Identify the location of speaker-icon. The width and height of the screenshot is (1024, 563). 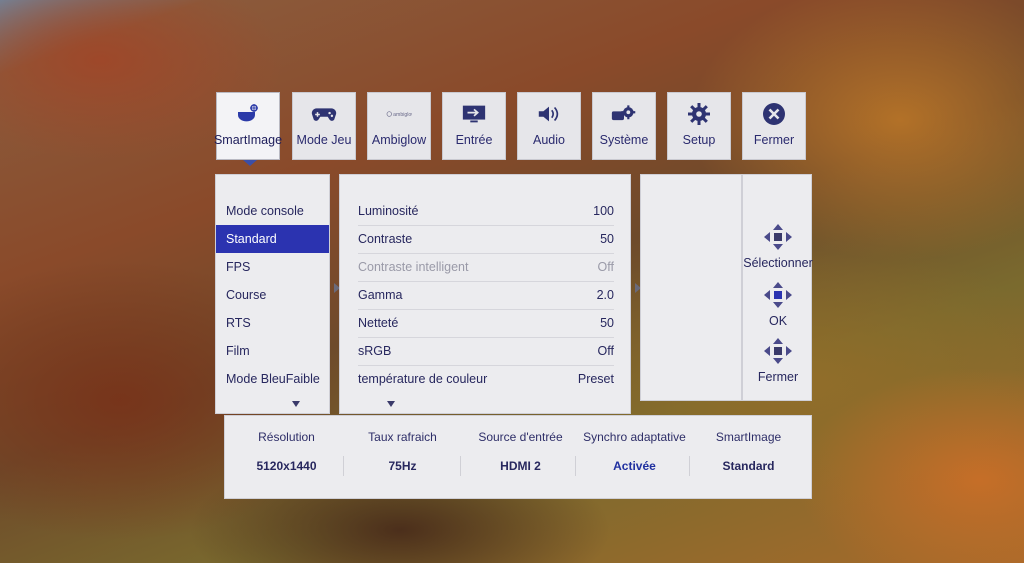
(549, 114).